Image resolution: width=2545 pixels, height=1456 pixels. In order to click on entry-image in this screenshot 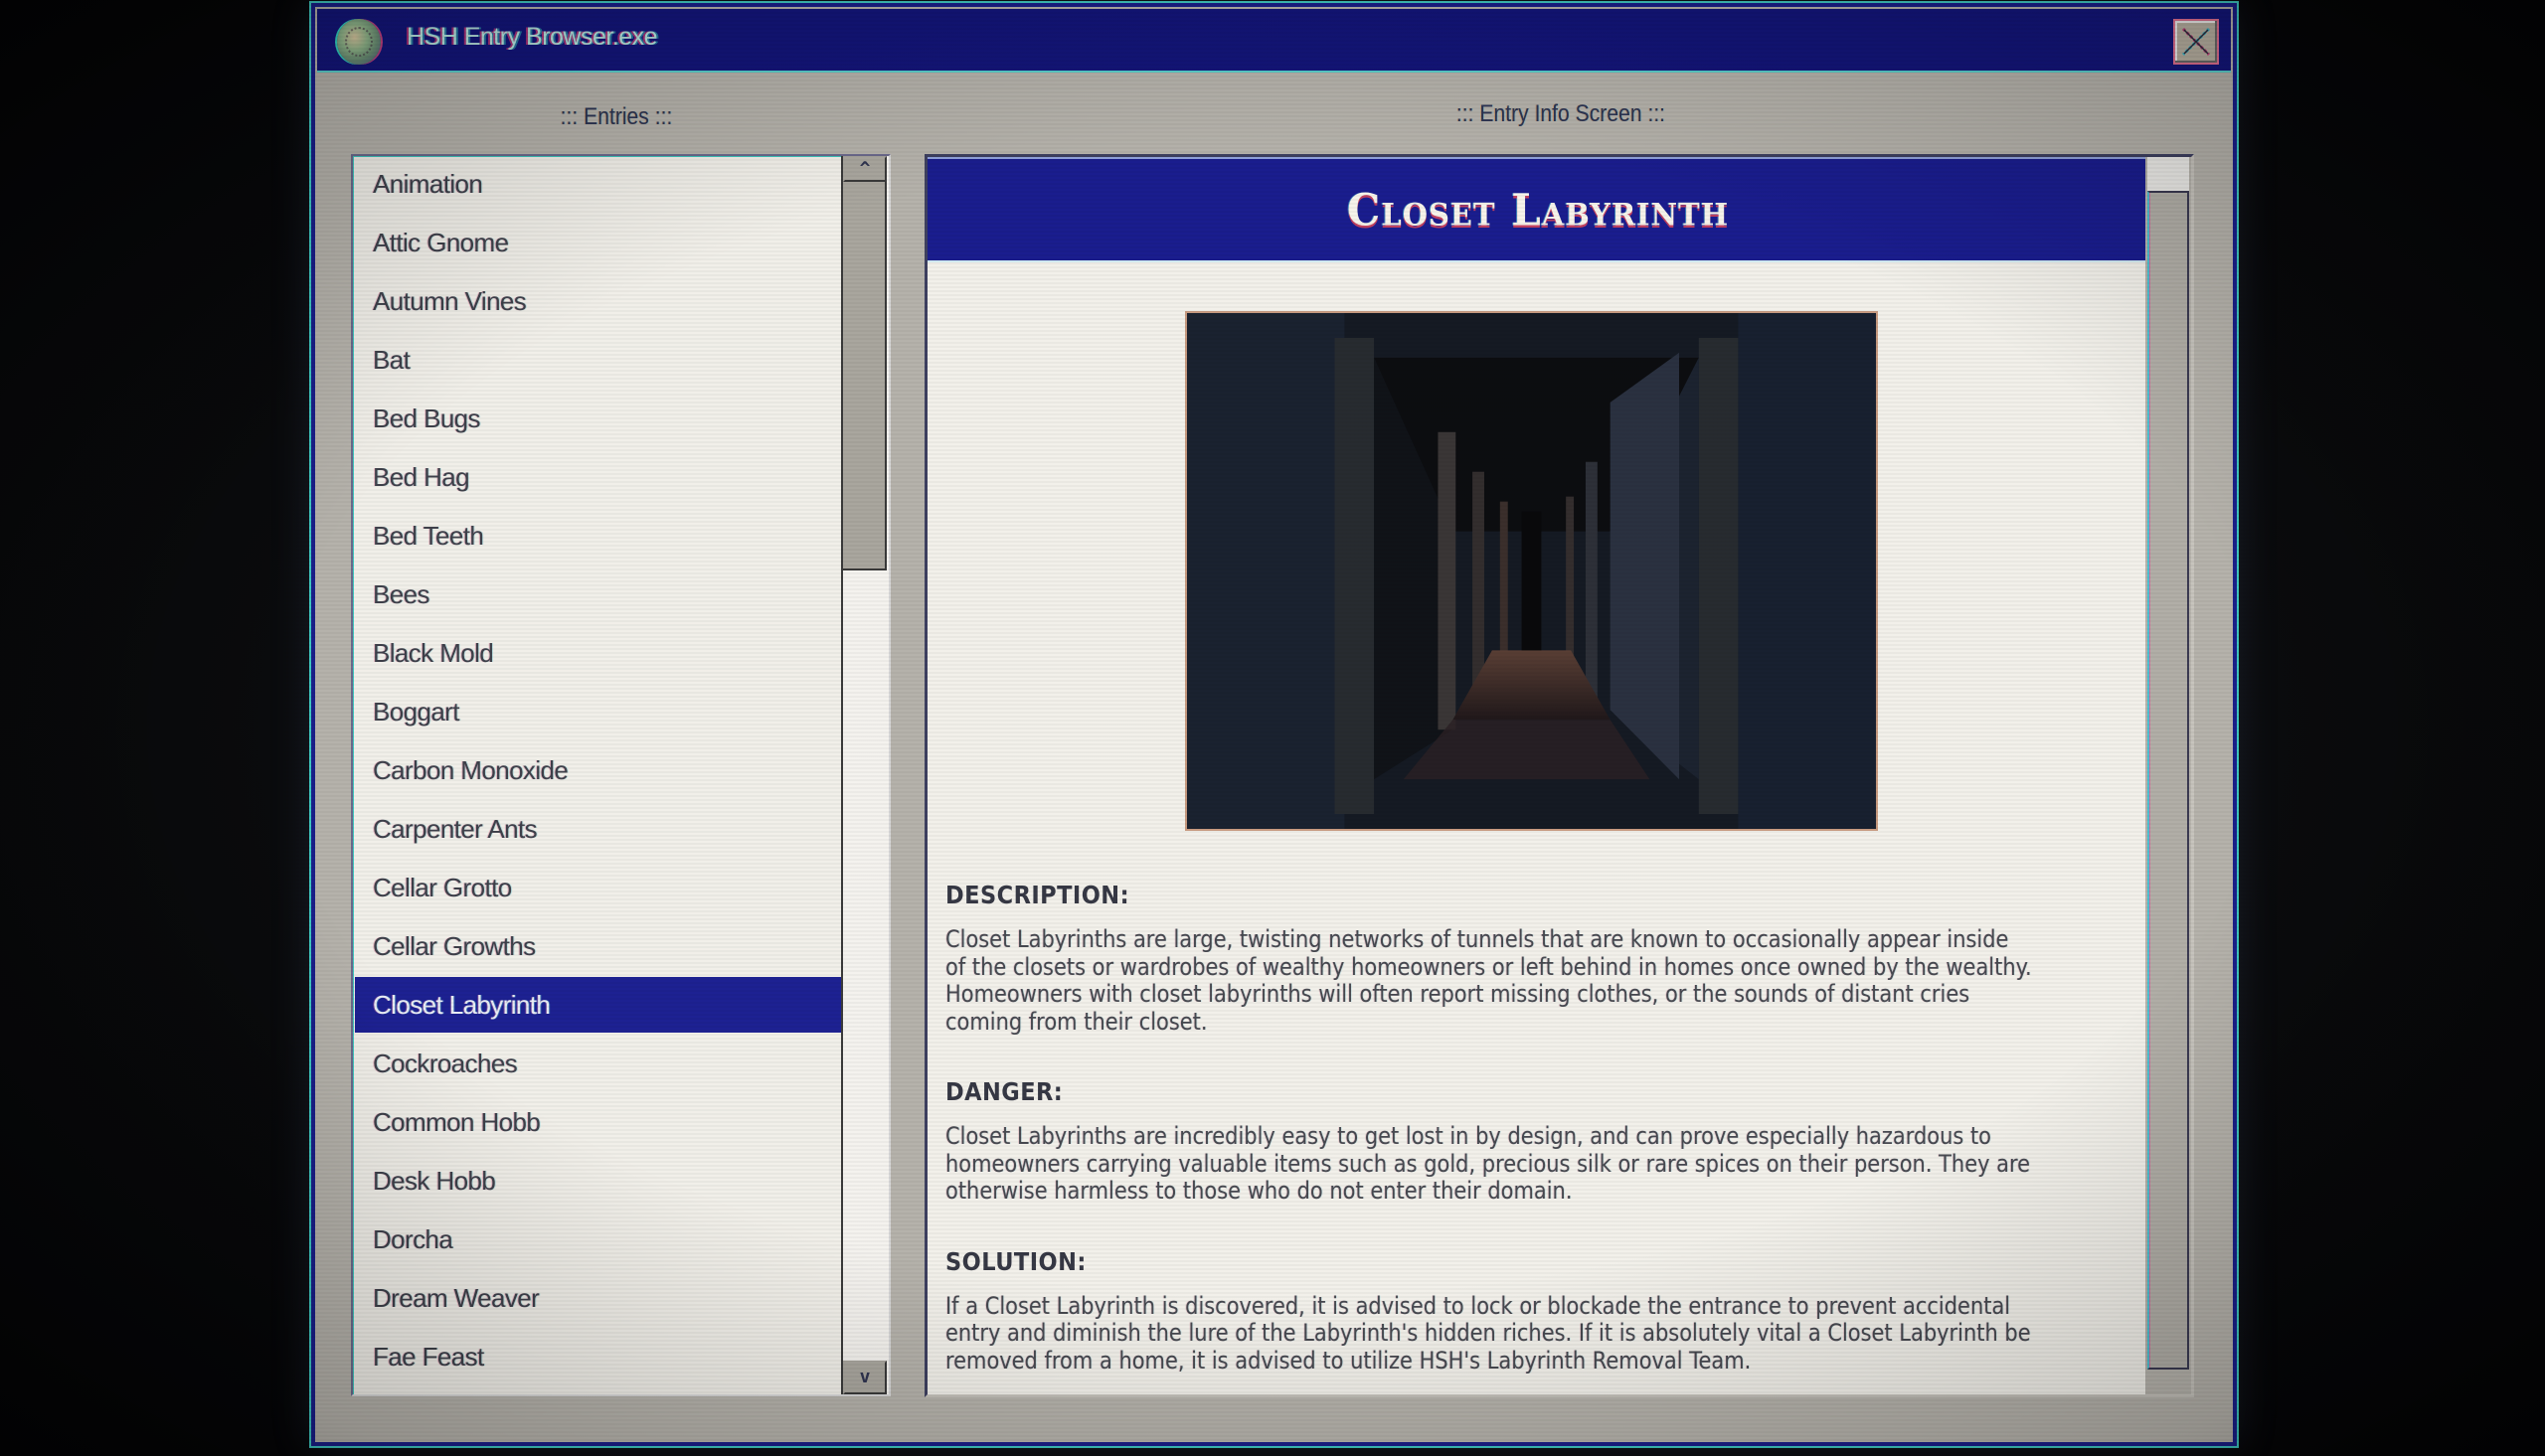, I will do `click(1531, 571)`.